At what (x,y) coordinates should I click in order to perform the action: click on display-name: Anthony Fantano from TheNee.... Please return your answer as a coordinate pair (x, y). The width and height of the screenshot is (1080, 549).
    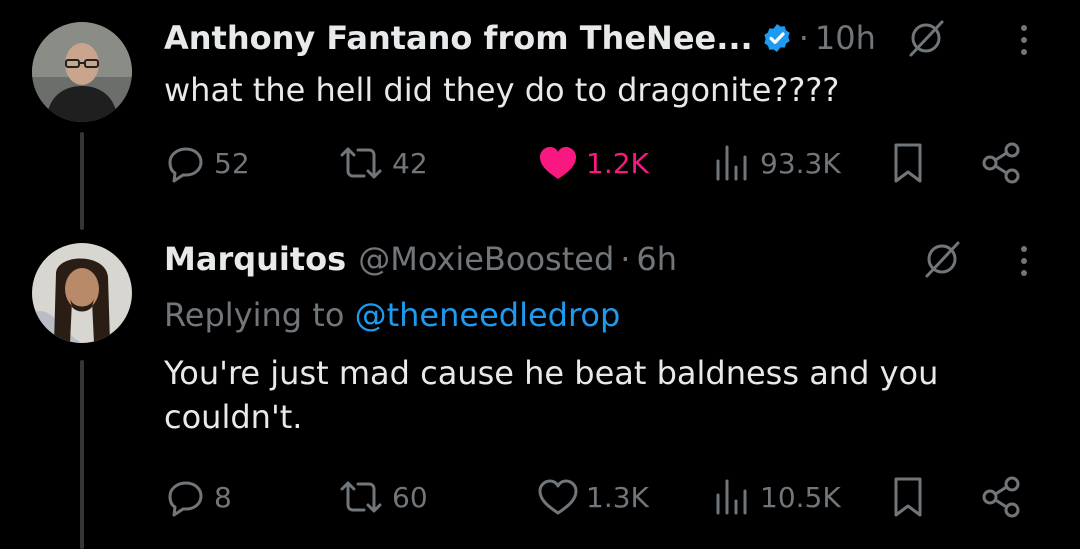
    Looking at the image, I should click on (458, 38).